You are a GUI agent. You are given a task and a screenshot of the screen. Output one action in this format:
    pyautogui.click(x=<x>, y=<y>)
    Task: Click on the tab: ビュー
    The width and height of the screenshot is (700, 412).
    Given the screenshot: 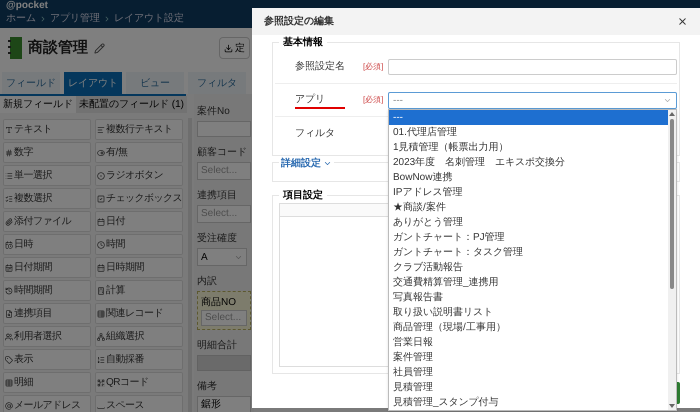 What is the action you would take?
    pyautogui.click(x=155, y=83)
    